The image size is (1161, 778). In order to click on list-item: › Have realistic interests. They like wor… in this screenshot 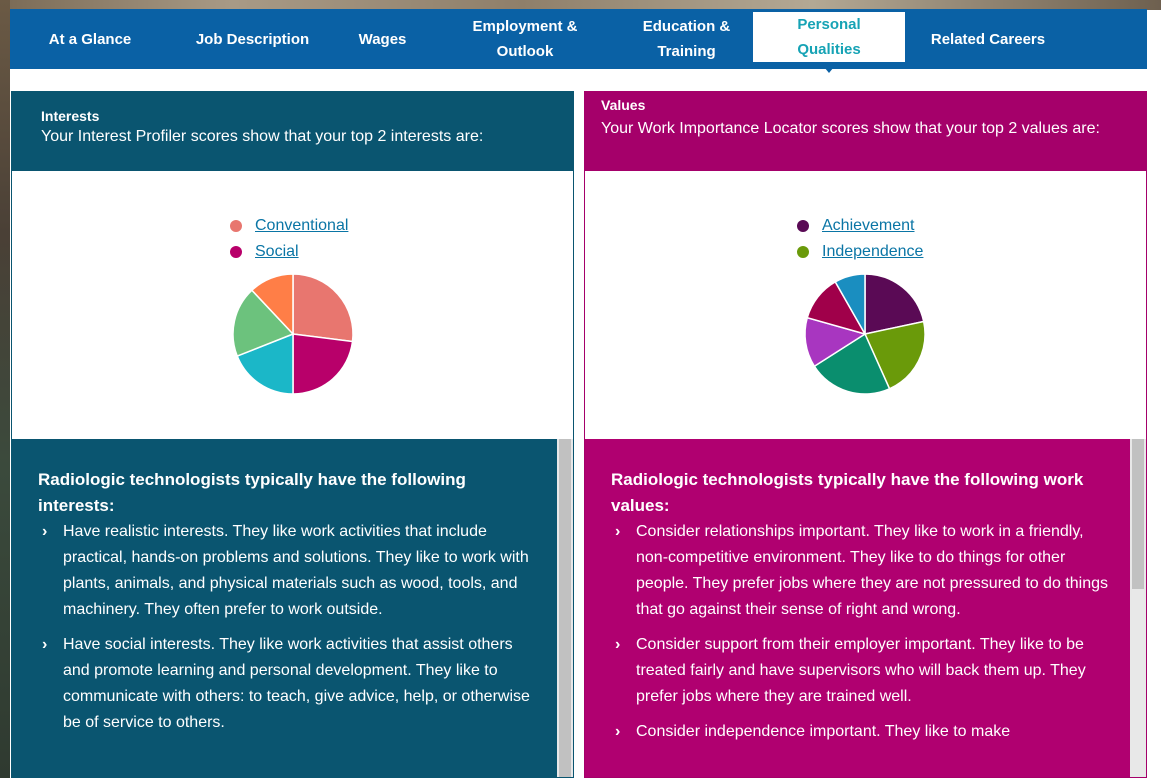, I will do `click(290, 571)`.